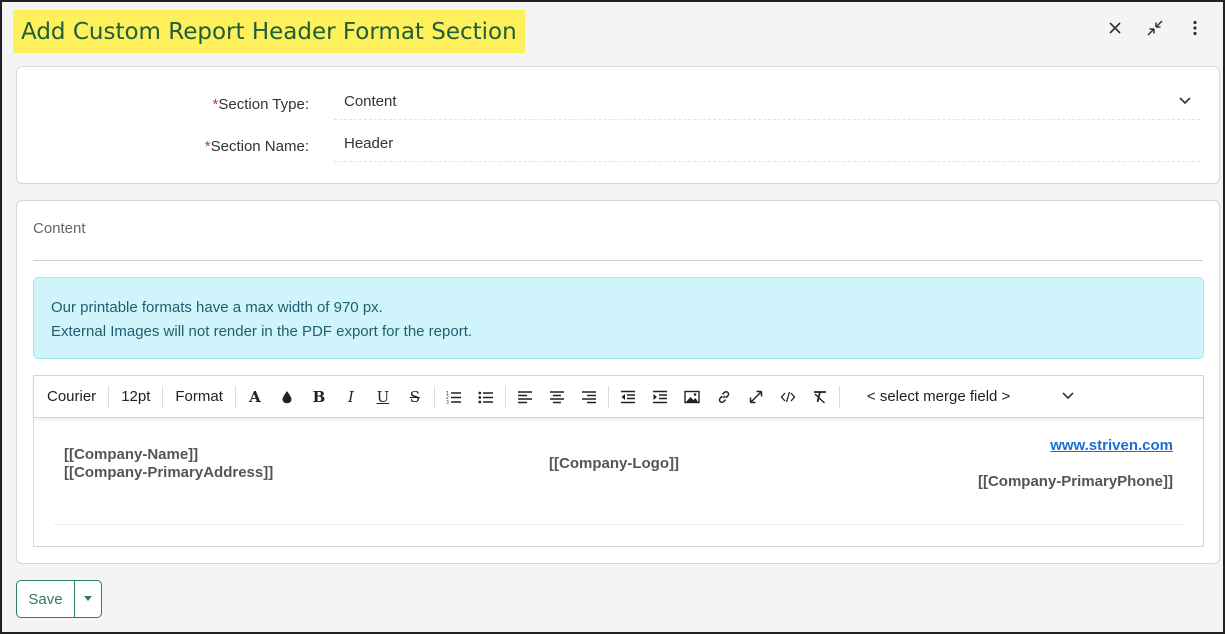 This screenshot has width=1225, height=634. Describe the element at coordinates (169, 472) in the screenshot. I see `company-address-field: [[Company-PrimaryAddress]]` at that location.